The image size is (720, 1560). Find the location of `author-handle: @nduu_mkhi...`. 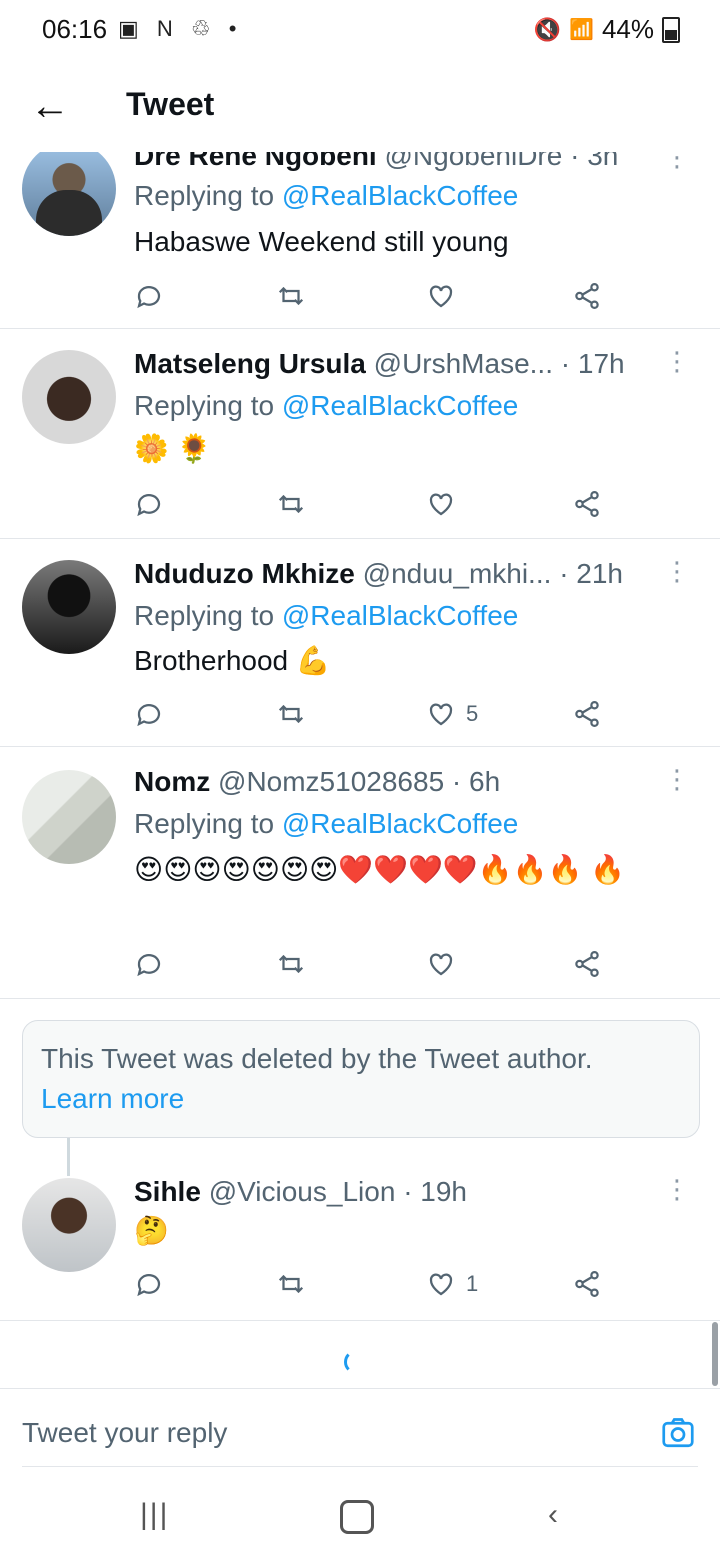

author-handle: @nduu_mkhi... is located at coordinates (457, 573).